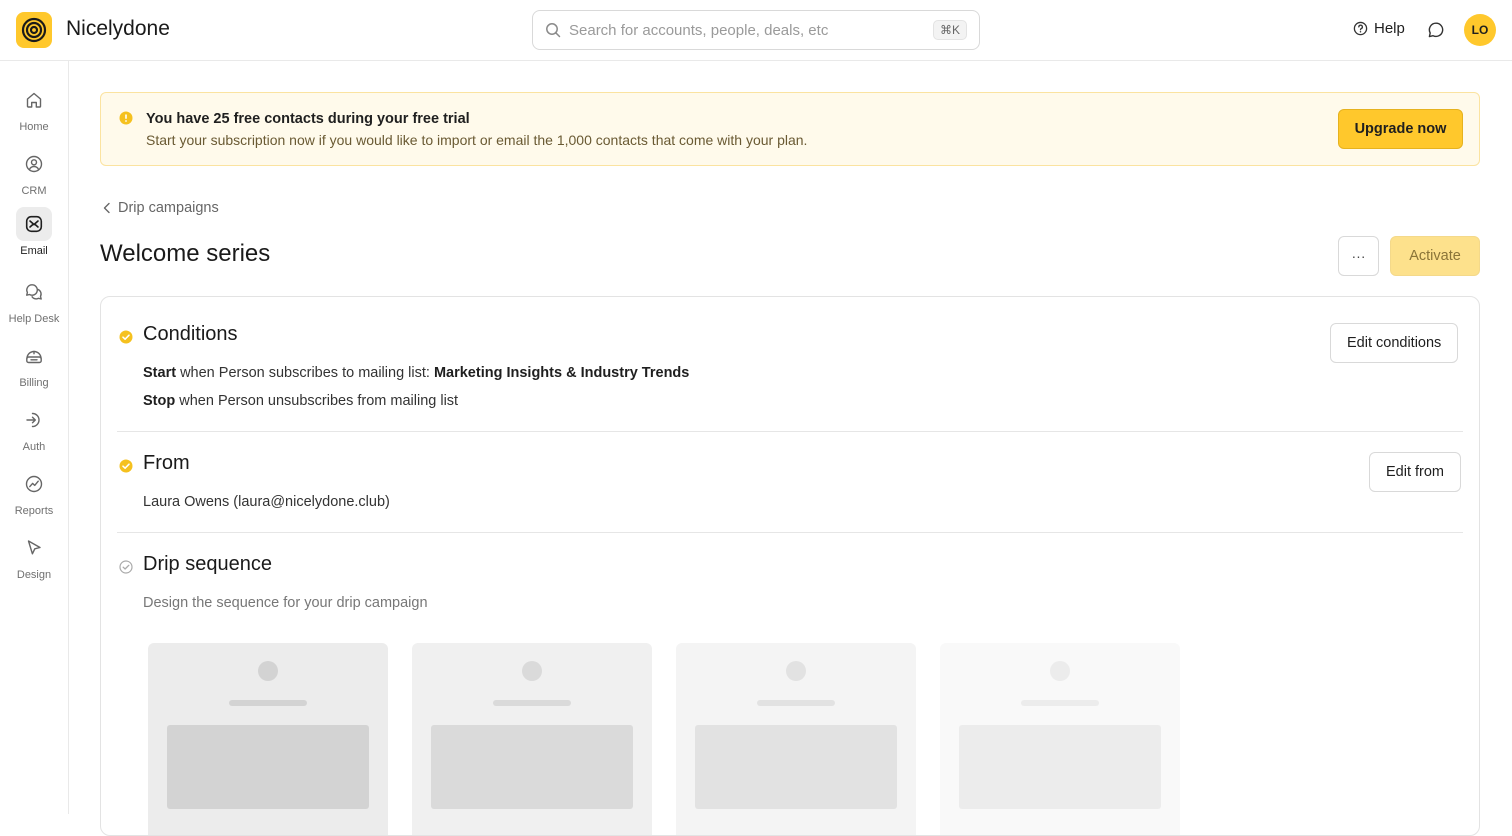 Image resolution: width=1512 pixels, height=836 pixels. I want to click on email-icon, so click(34, 224).